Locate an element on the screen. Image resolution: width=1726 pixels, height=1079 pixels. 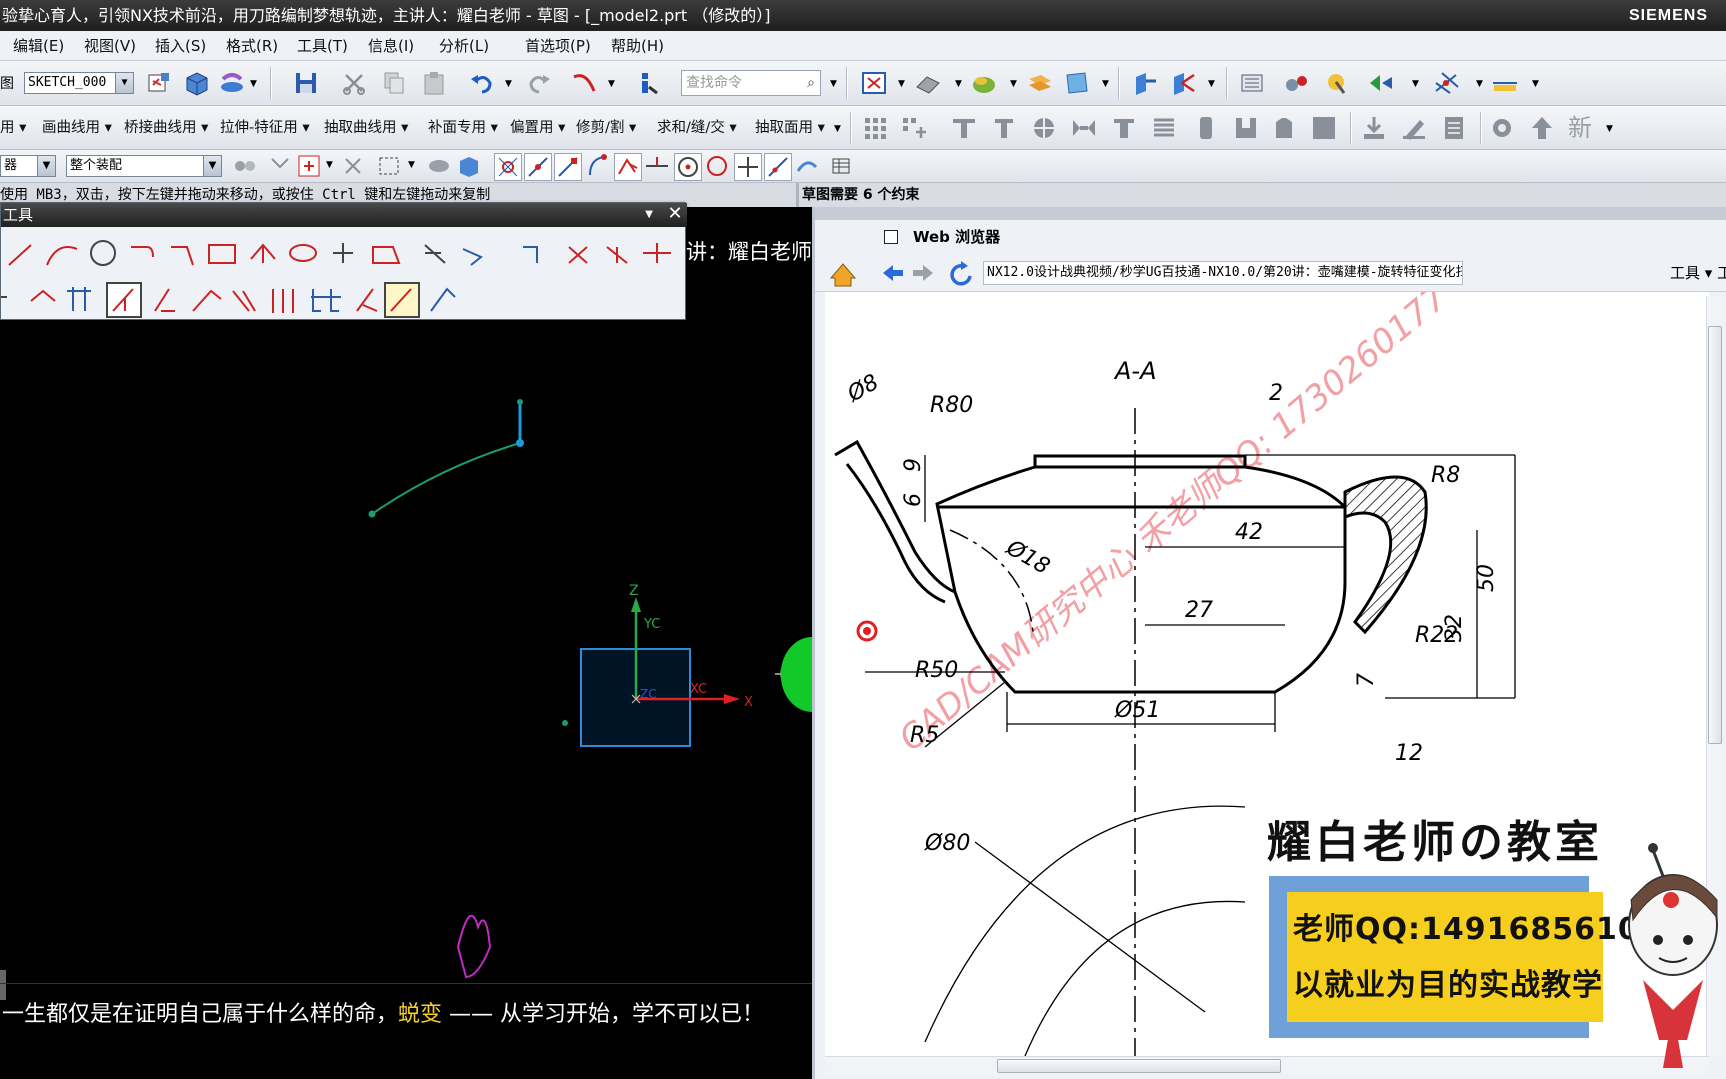
trim-icon is located at coordinates (435, 254).